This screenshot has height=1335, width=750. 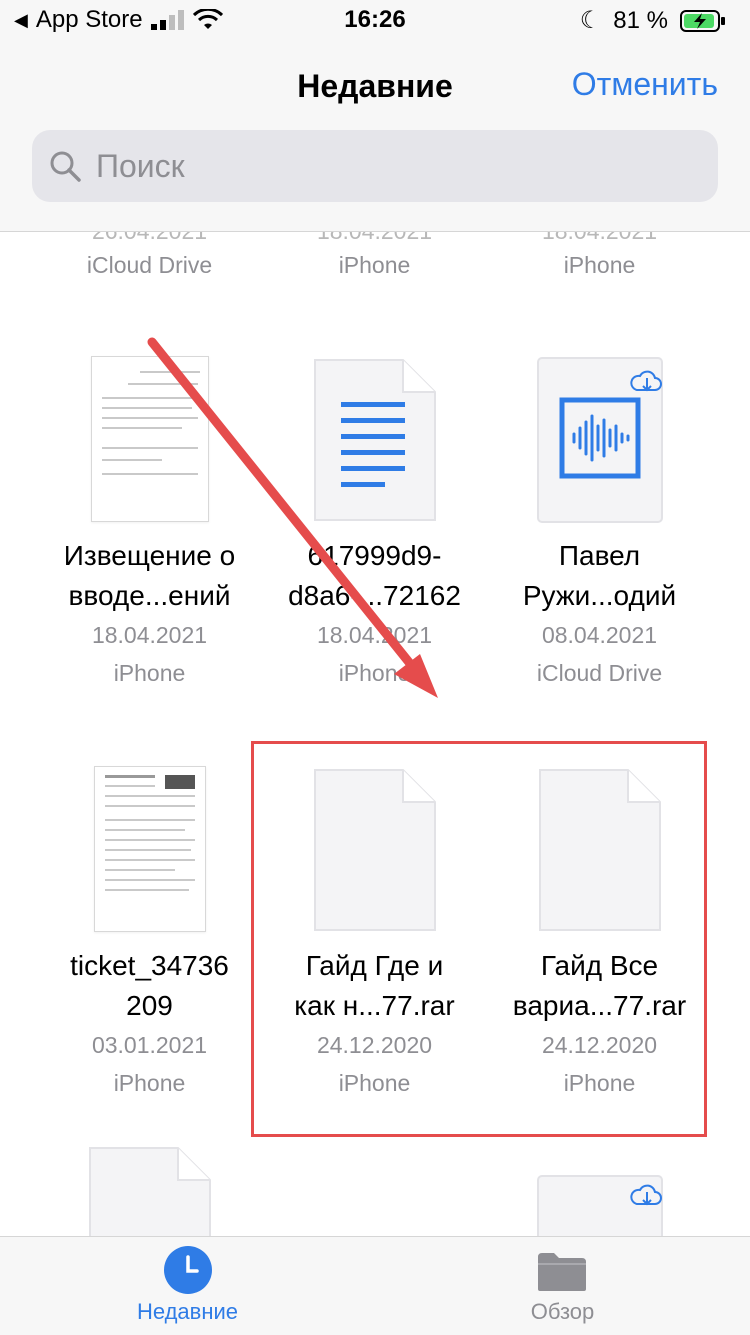 I want to click on file-date: 03.01.2021, so click(x=149, y=1045).